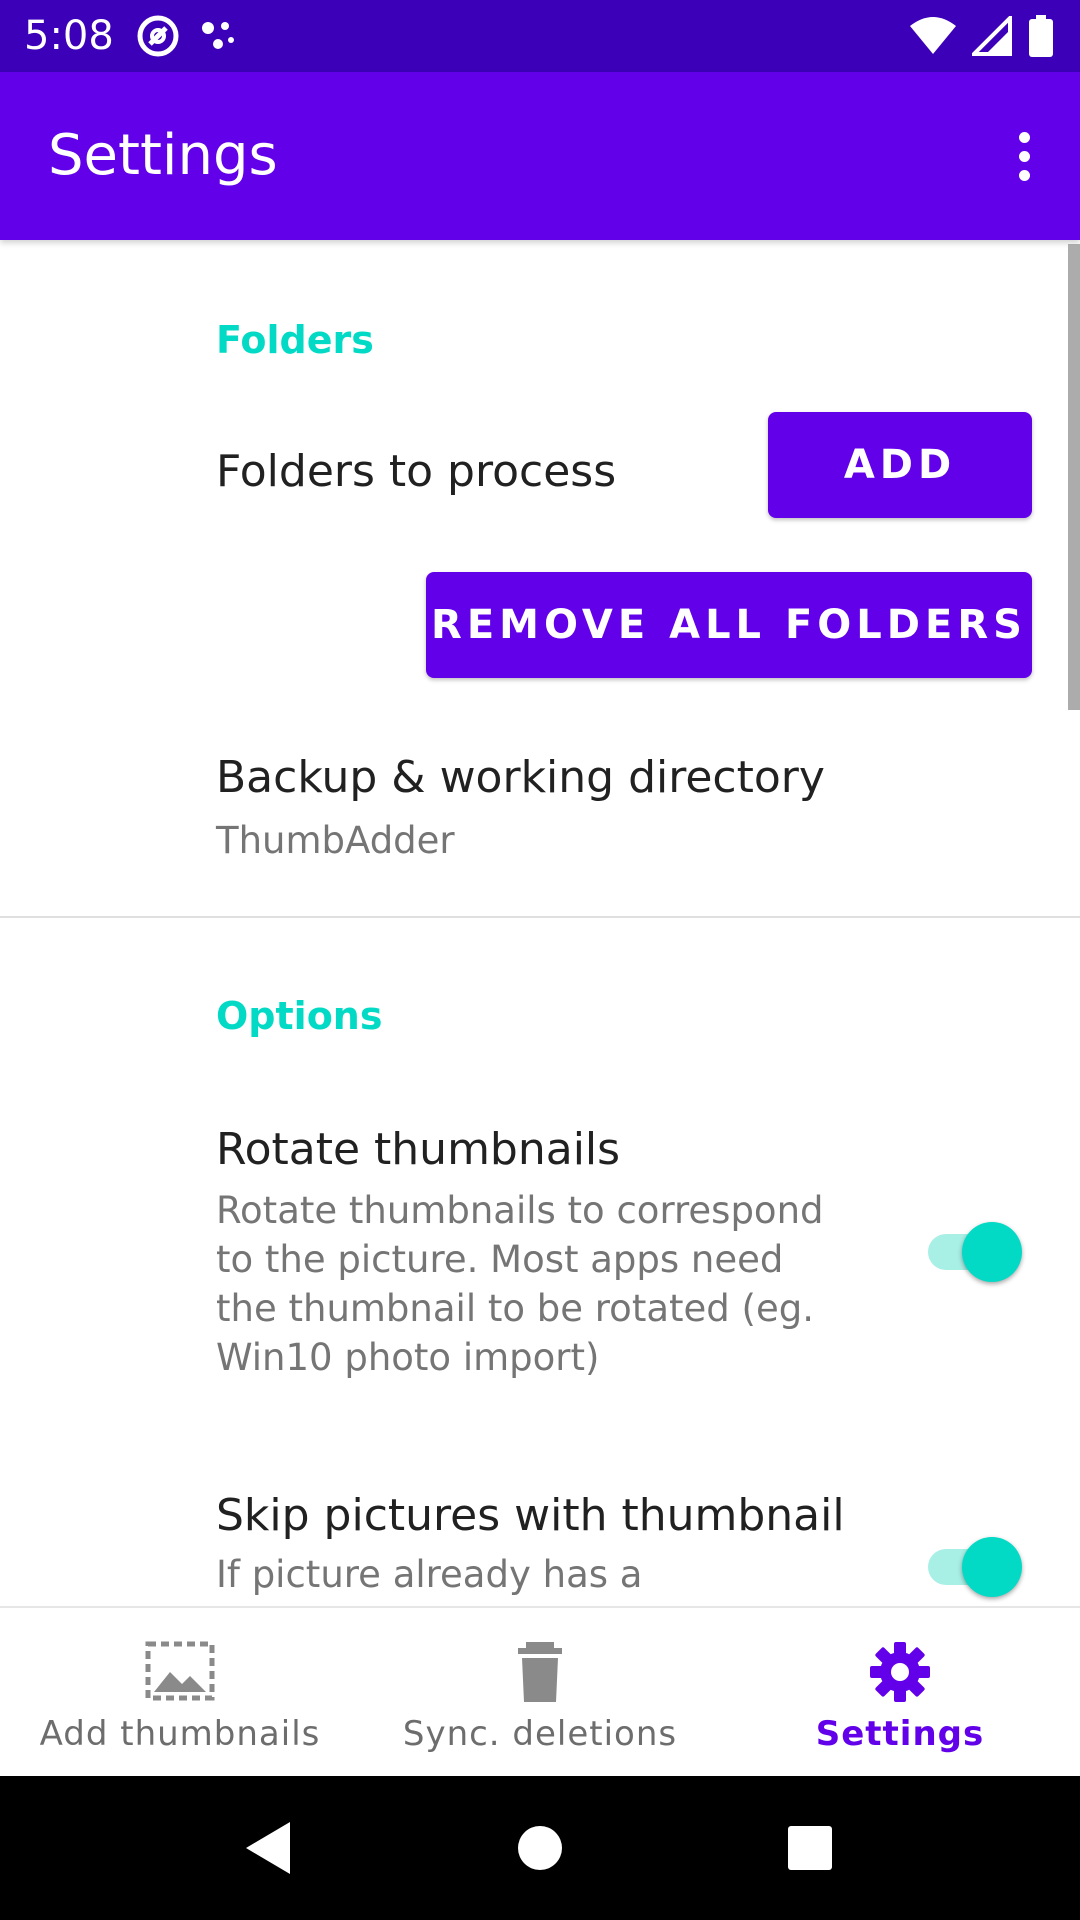 This screenshot has height=1920, width=1080. What do you see at coordinates (992, 36) in the screenshot?
I see `cellular-icon` at bounding box center [992, 36].